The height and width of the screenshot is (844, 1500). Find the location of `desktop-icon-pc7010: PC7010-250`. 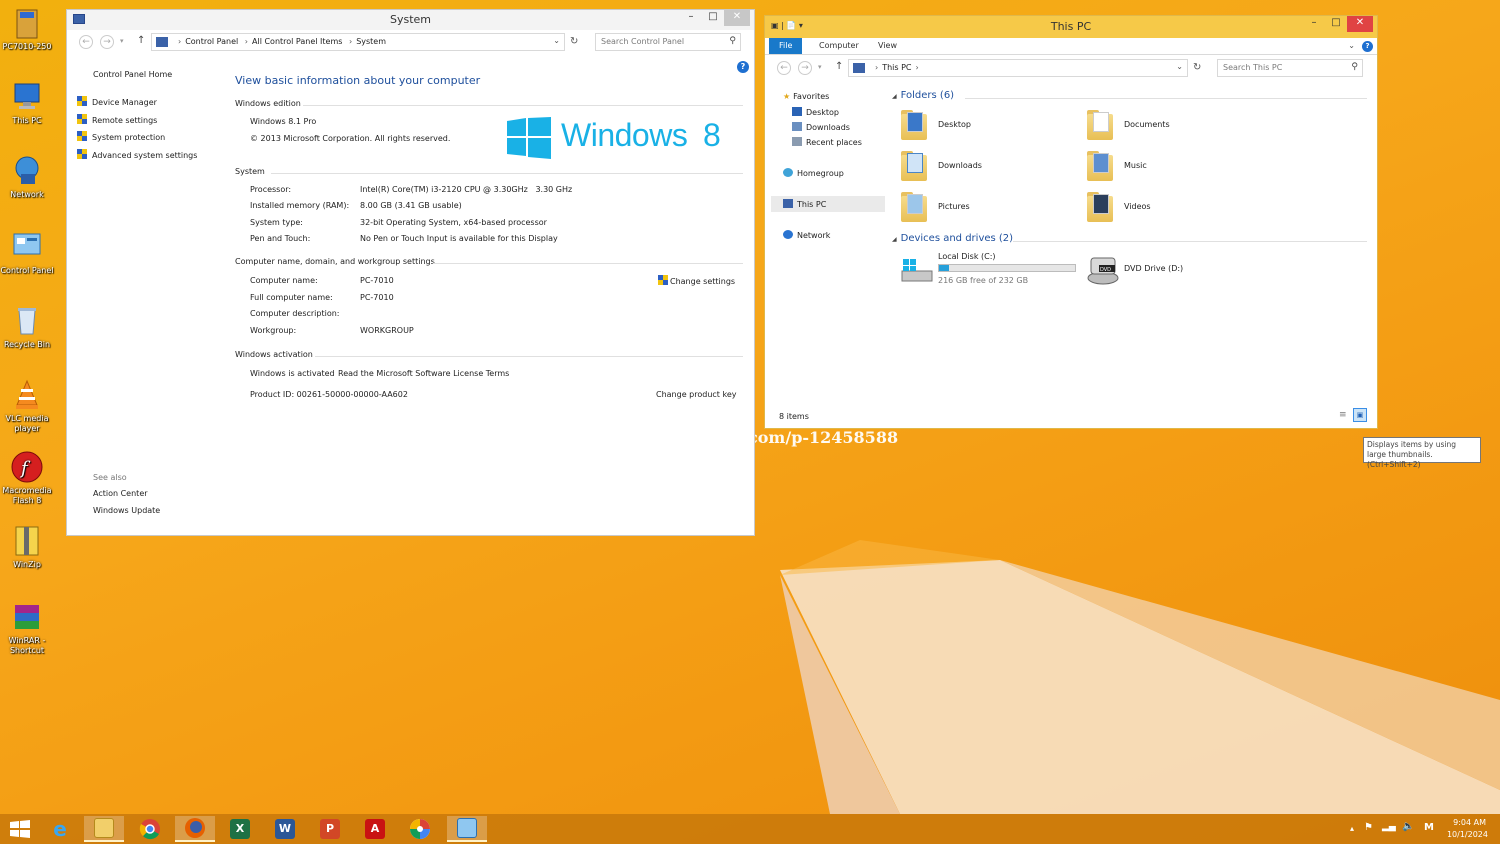

desktop-icon-pc7010: PC7010-250 is located at coordinates (27, 29).